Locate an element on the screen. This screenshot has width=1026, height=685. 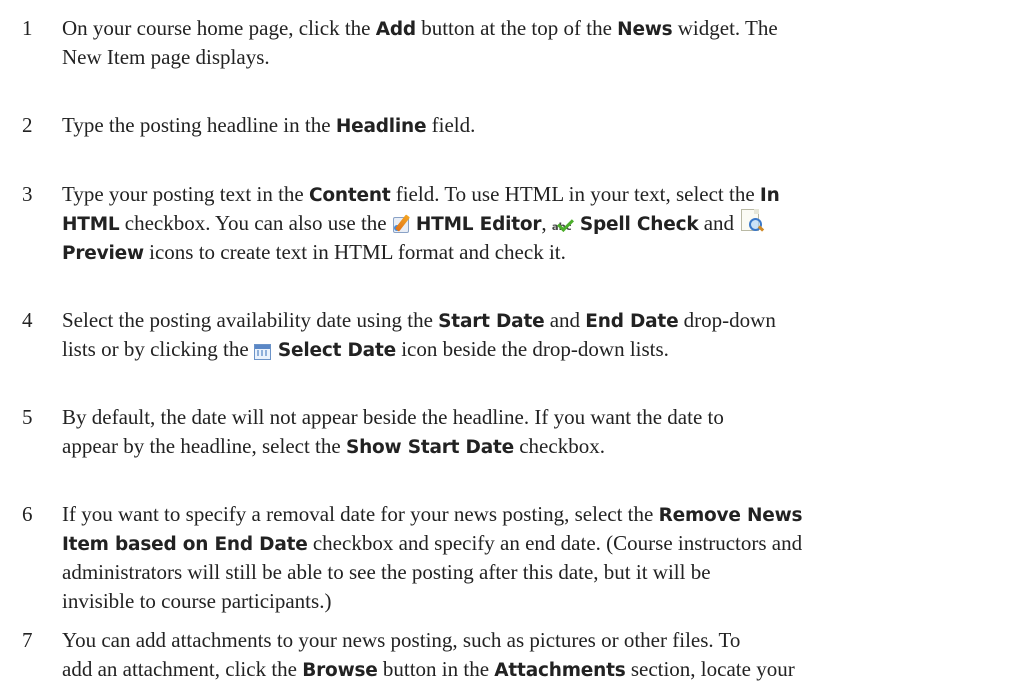
calendar-icon is located at coordinates (262, 351).